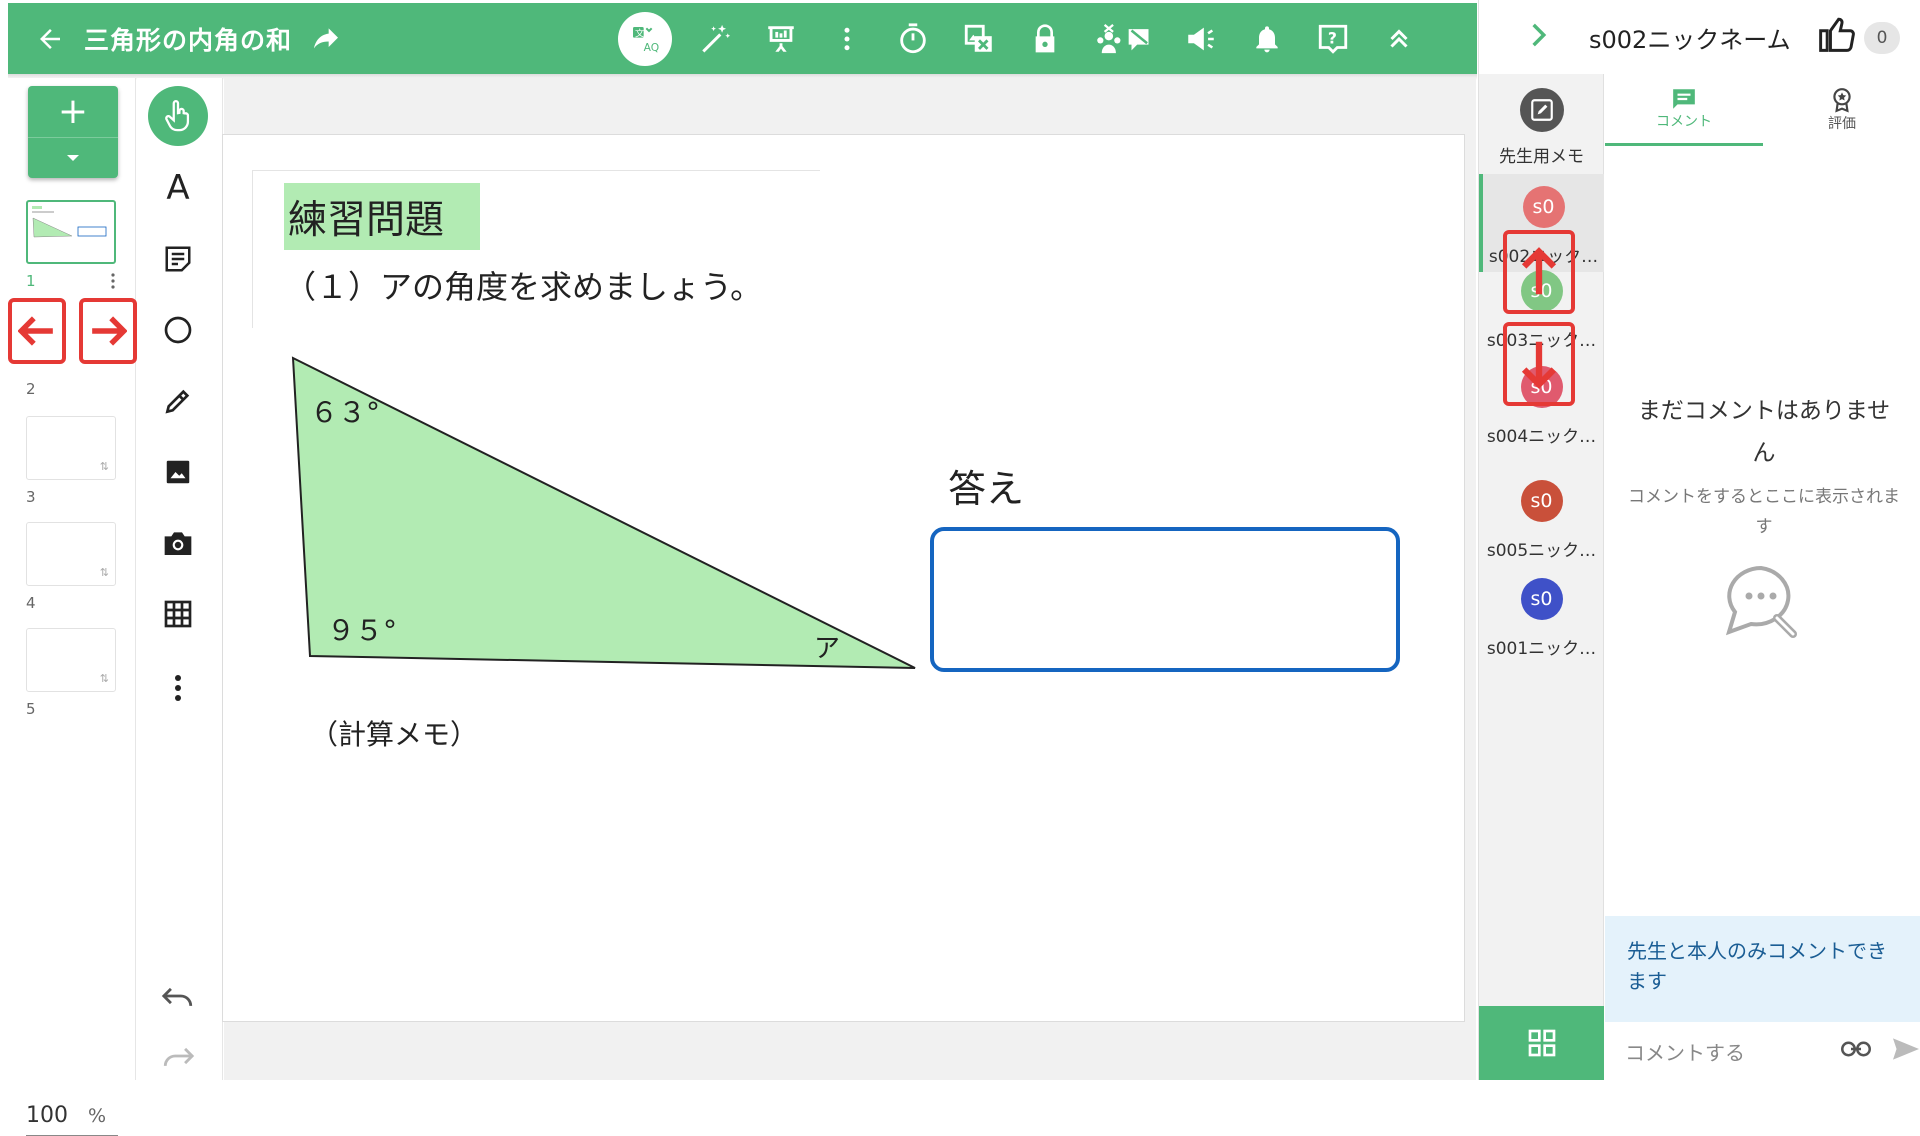  I want to click on panel-header: s002ニックネーム 0, so click(1699, 37).